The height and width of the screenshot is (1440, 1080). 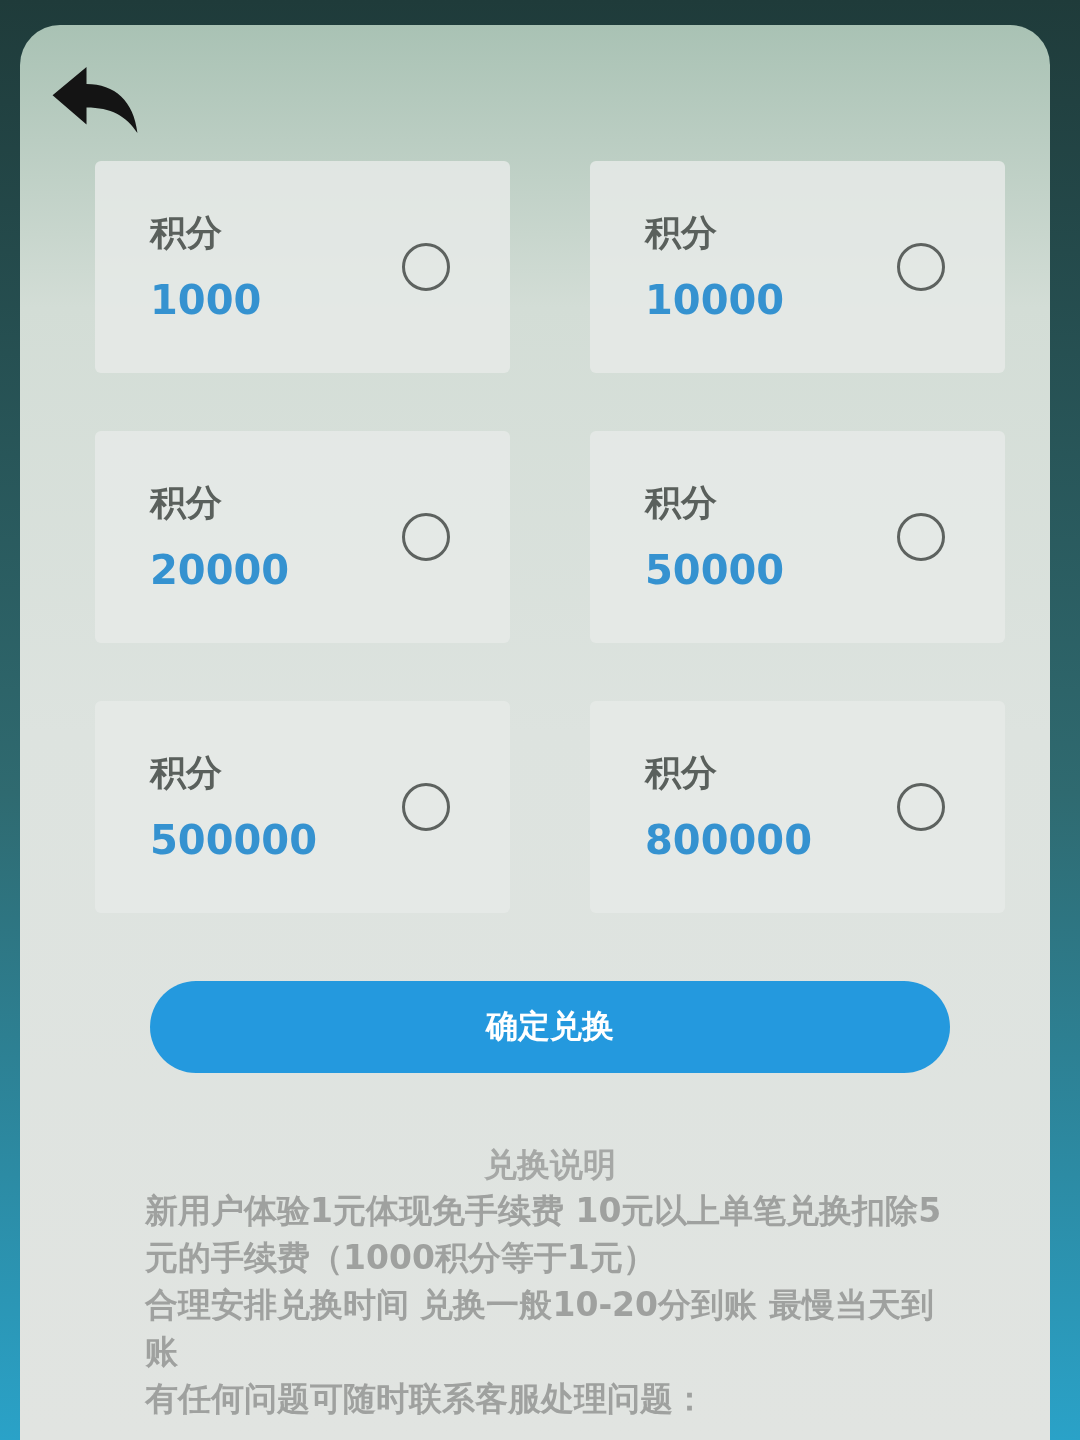 What do you see at coordinates (540, 1328) in the screenshot?
I see `notes-paragraph: 合理安排兑换时间 兑换一般10-20分到账 最慢当天到账` at bounding box center [540, 1328].